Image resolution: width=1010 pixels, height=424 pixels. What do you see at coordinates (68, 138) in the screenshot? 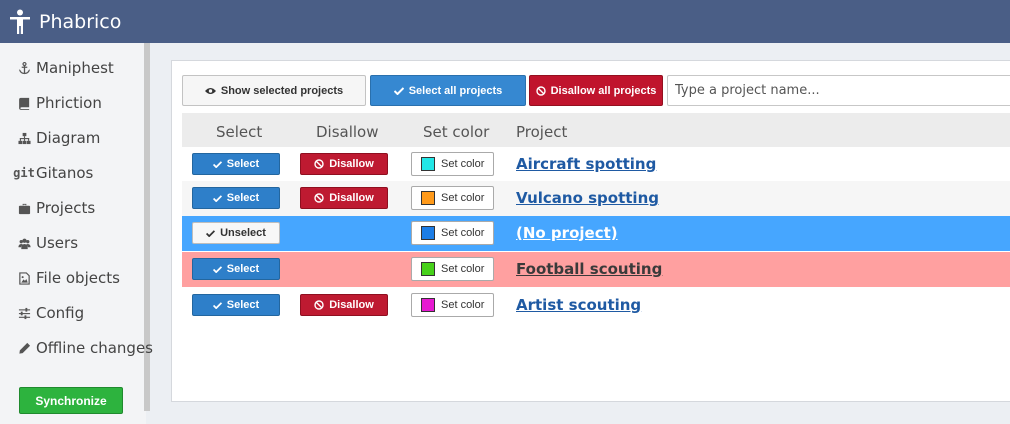
I see `sidebar-item-label: Diagram` at bounding box center [68, 138].